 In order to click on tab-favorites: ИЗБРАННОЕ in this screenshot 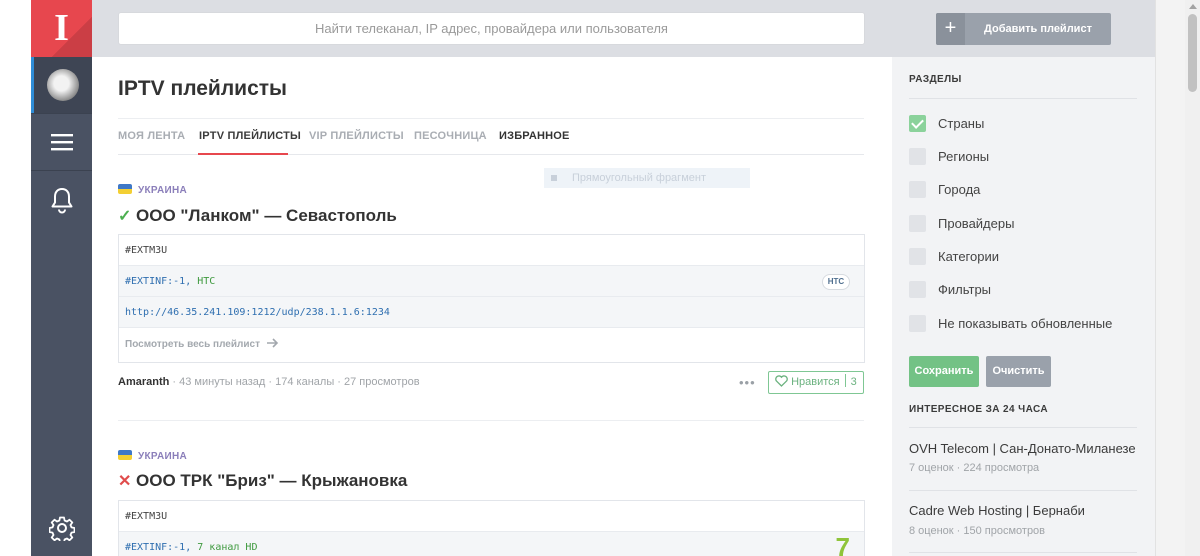, I will do `click(534, 136)`.